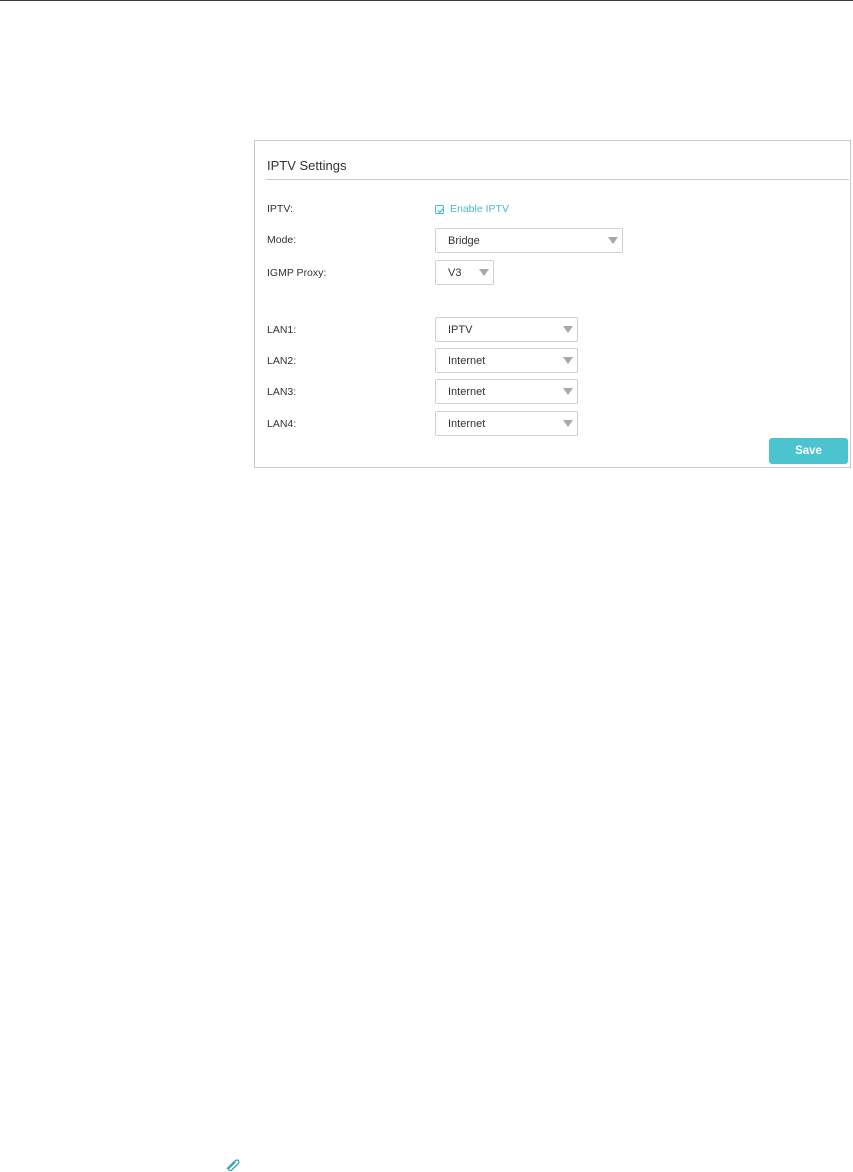 The height and width of the screenshot is (1172, 853). Describe the element at coordinates (467, 361) in the screenshot. I see `lan2-select-value: Internet` at that location.